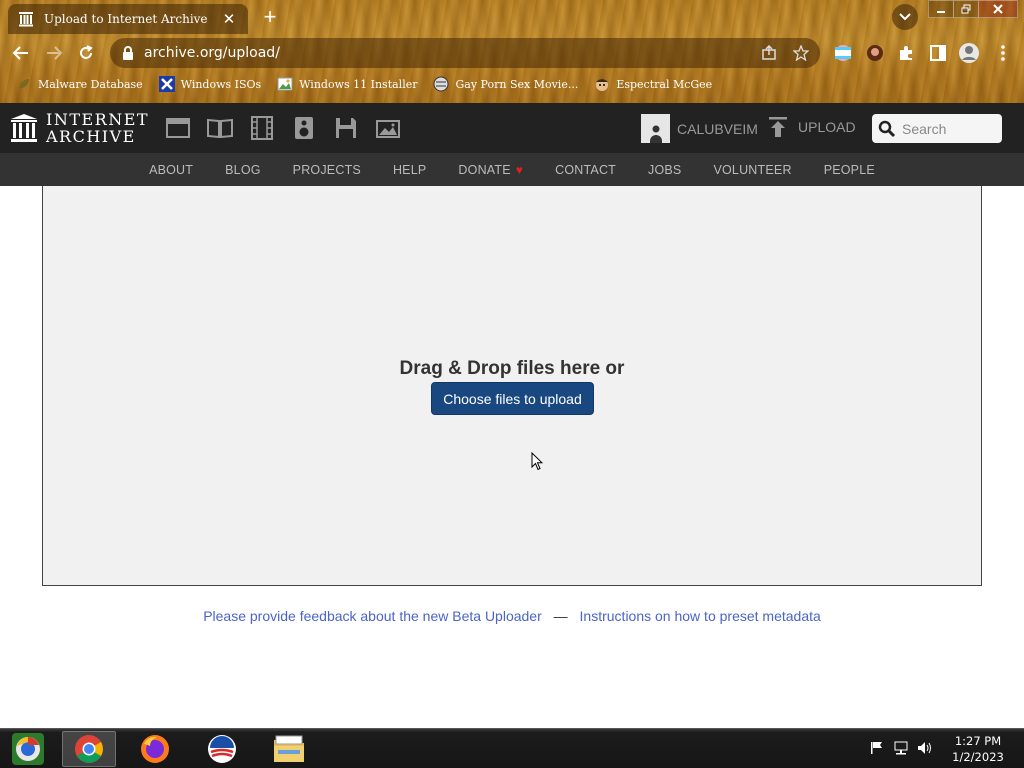 The height and width of the screenshot is (768, 1024). Describe the element at coordinates (243, 170) in the screenshot. I see `nav-blog: BLOG` at that location.